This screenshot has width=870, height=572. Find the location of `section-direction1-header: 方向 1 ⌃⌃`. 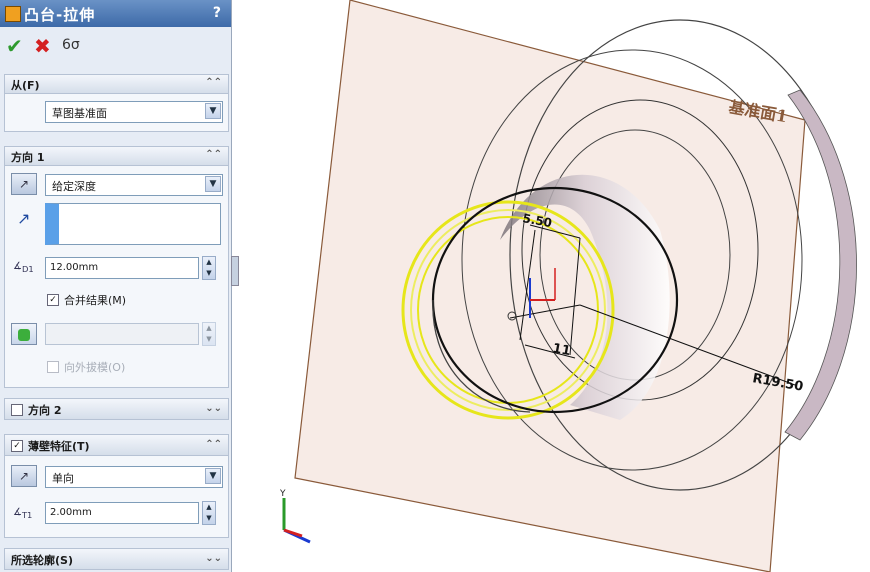

section-direction1-header: 方向 1 ⌃⌃ is located at coordinates (116, 156).